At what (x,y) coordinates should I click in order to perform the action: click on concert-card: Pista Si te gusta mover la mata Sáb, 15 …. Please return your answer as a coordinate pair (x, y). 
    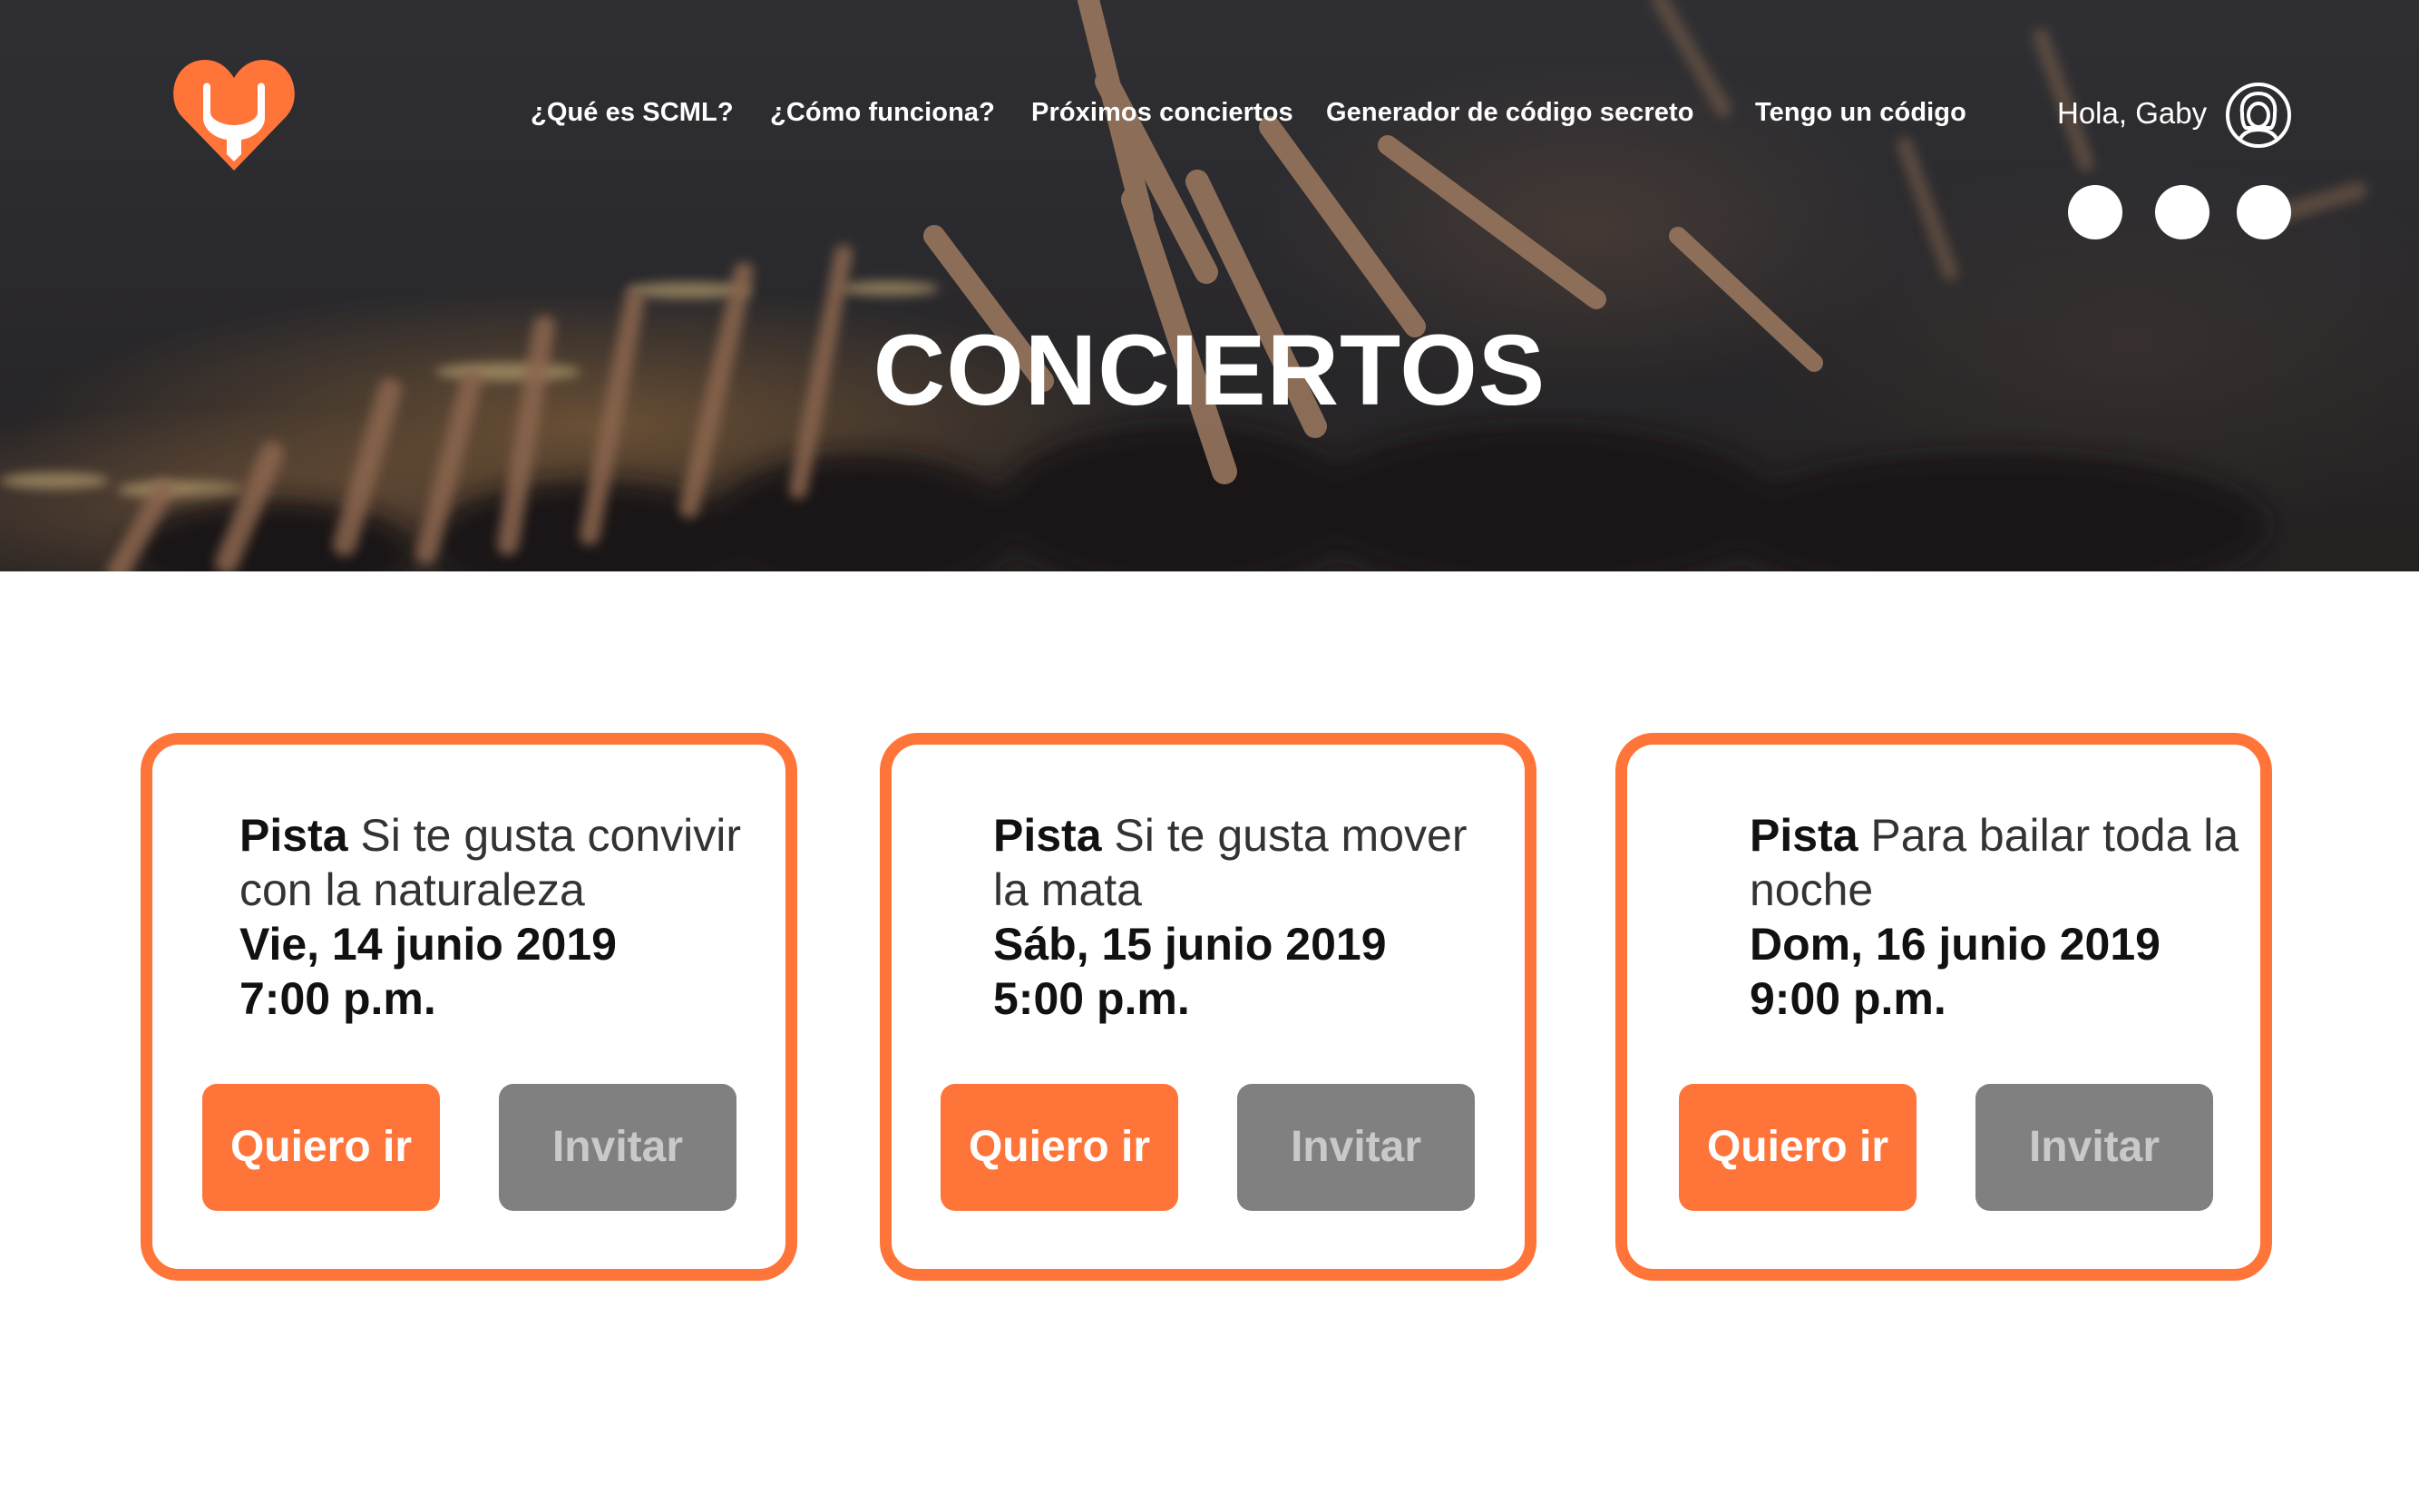
    Looking at the image, I should click on (1208, 1007).